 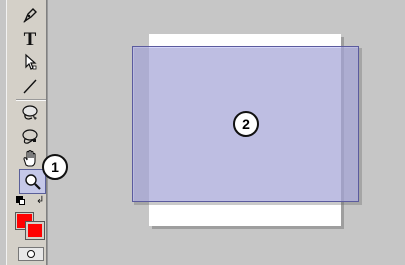 What do you see at coordinates (40, 200) in the screenshot?
I see `swap-colors-icon: ↲` at bounding box center [40, 200].